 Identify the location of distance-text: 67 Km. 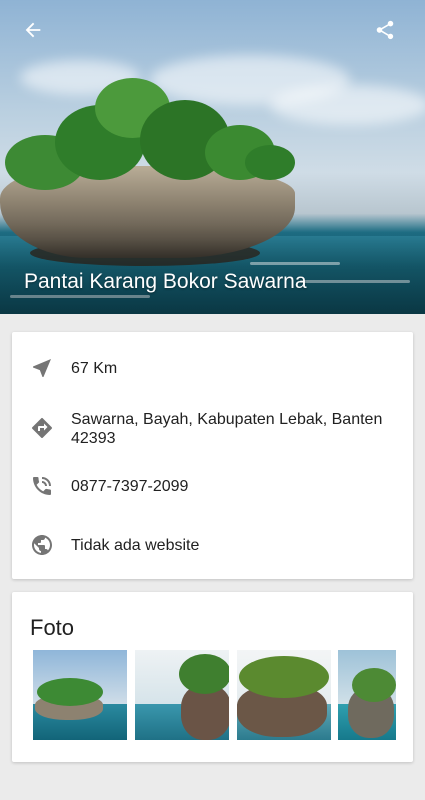
(94, 368).